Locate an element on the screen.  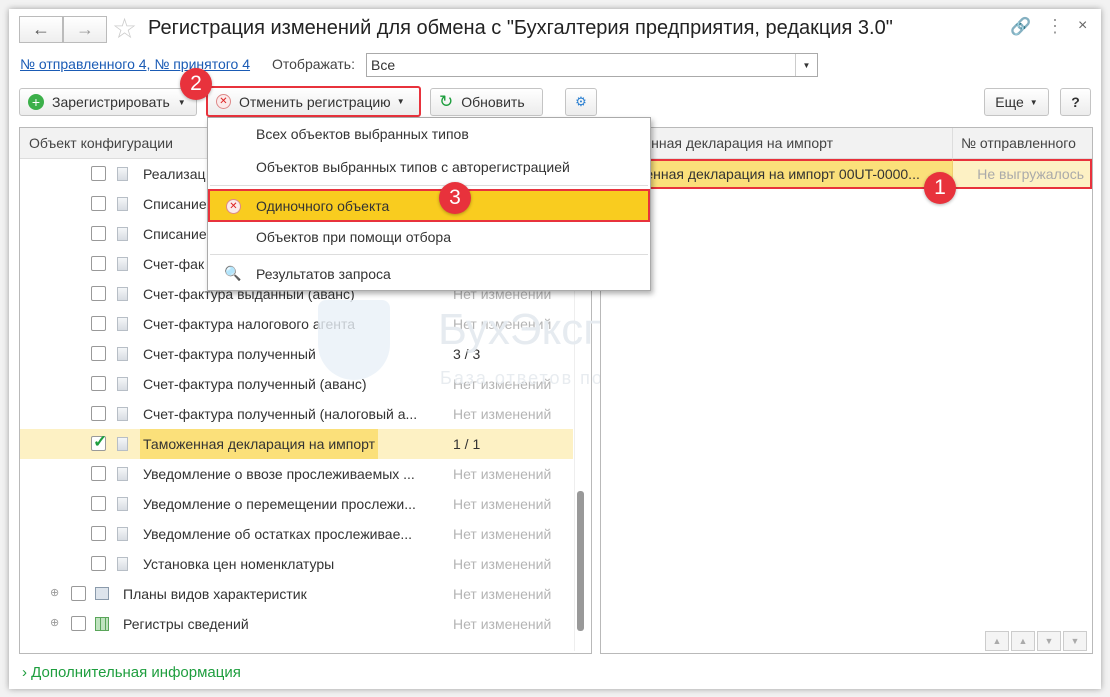
row-name: Счет-фактура полученный (аванс) is located at coordinates (255, 384).